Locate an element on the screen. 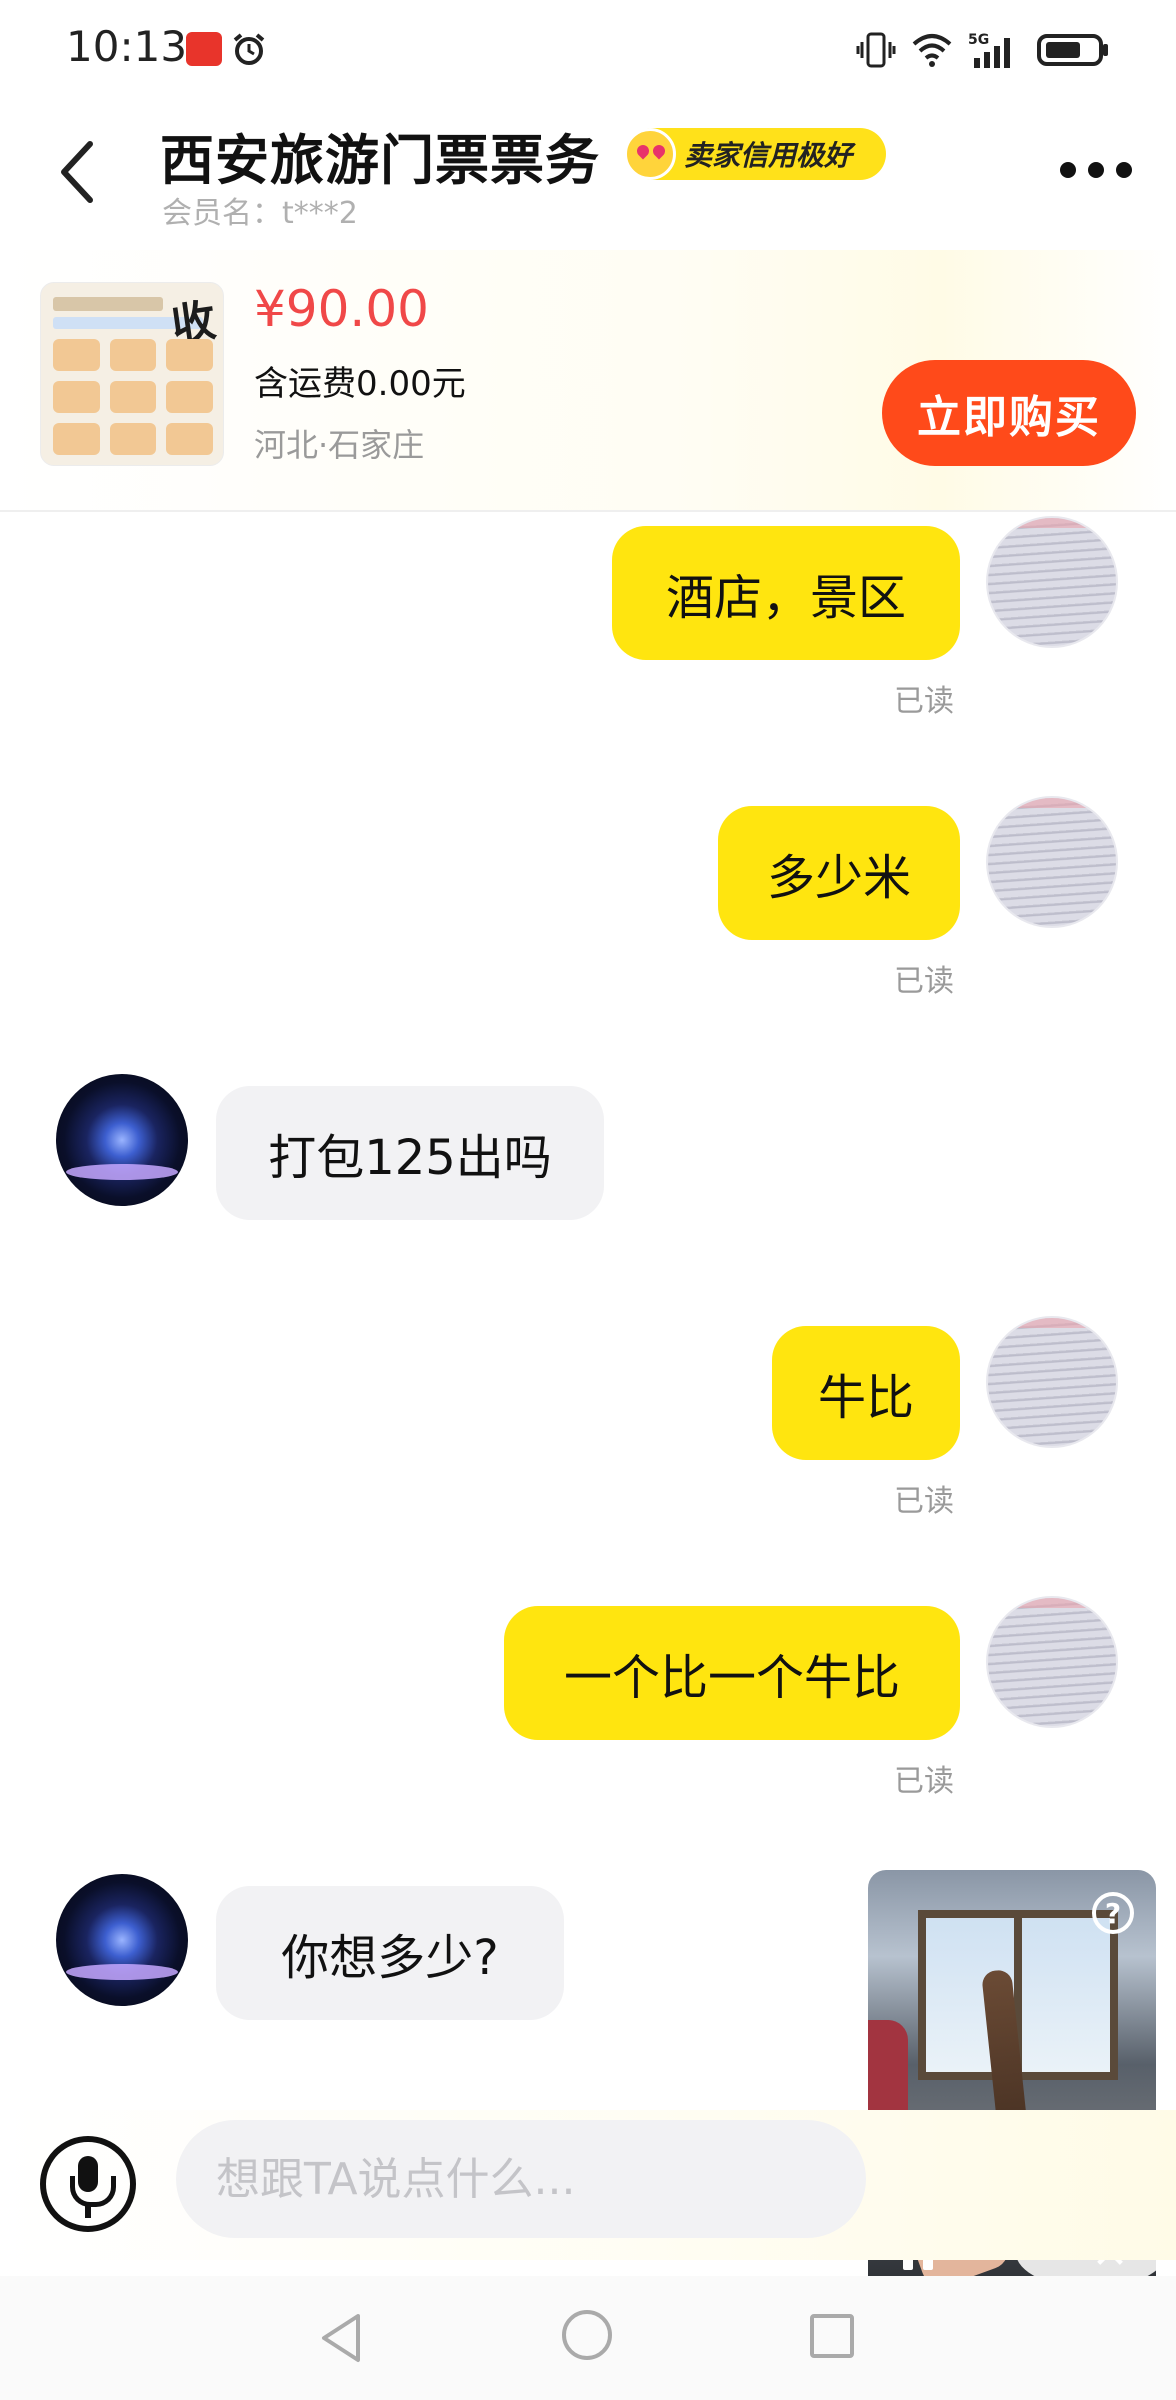 The height and width of the screenshot is (2400, 1176). member-name: 会员名：t***2 is located at coordinates (260, 213).